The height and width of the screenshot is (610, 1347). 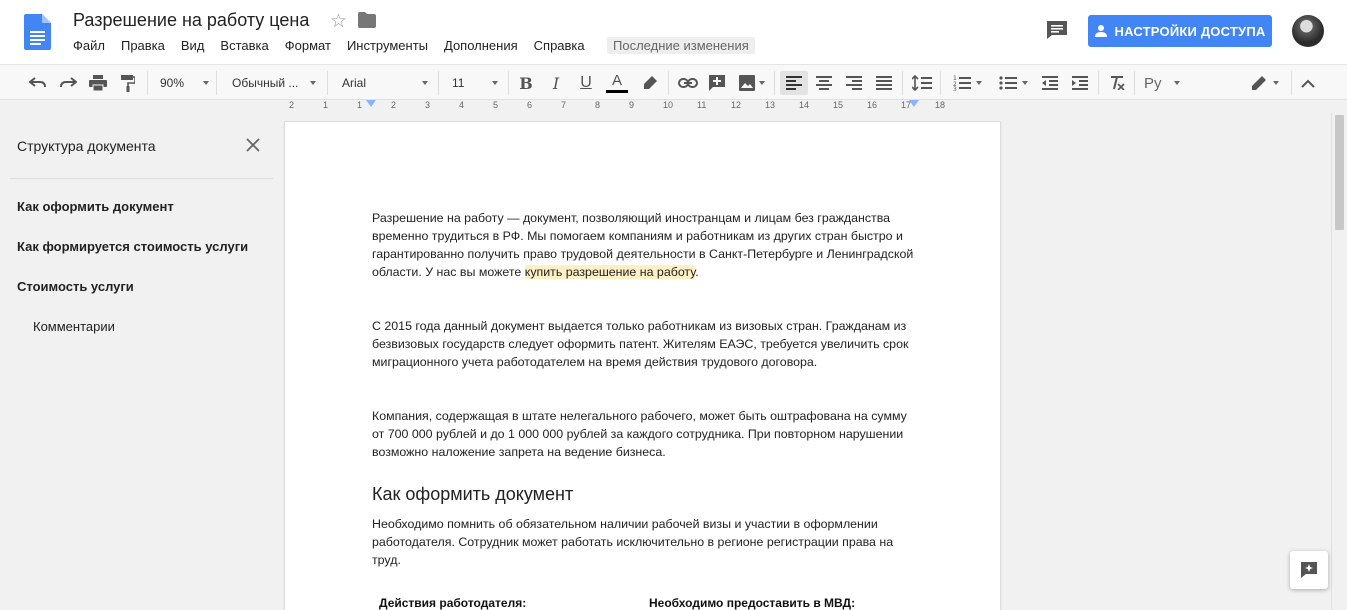 What do you see at coordinates (1308, 83) in the screenshot?
I see `collapse-menu-icon` at bounding box center [1308, 83].